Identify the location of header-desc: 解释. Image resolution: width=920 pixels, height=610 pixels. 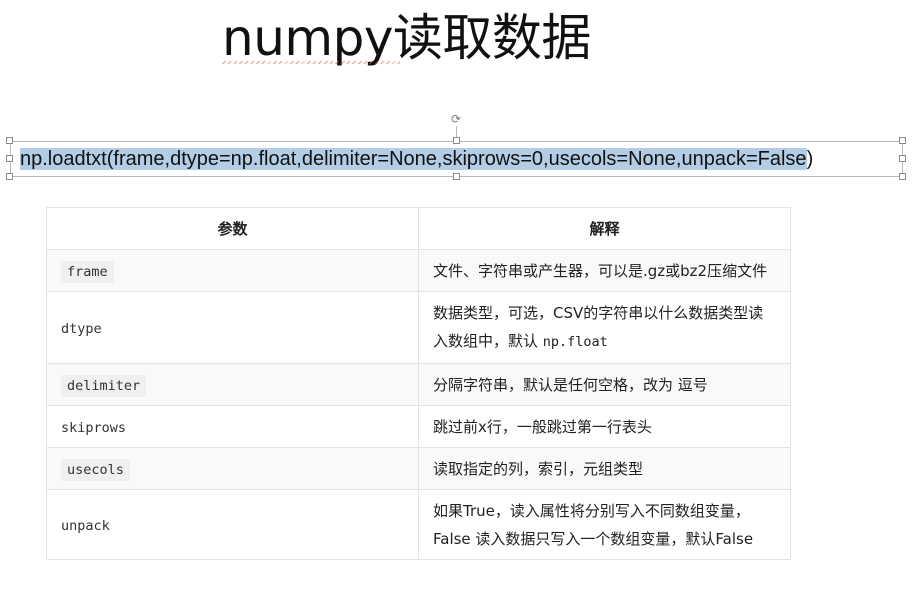
(604, 228).